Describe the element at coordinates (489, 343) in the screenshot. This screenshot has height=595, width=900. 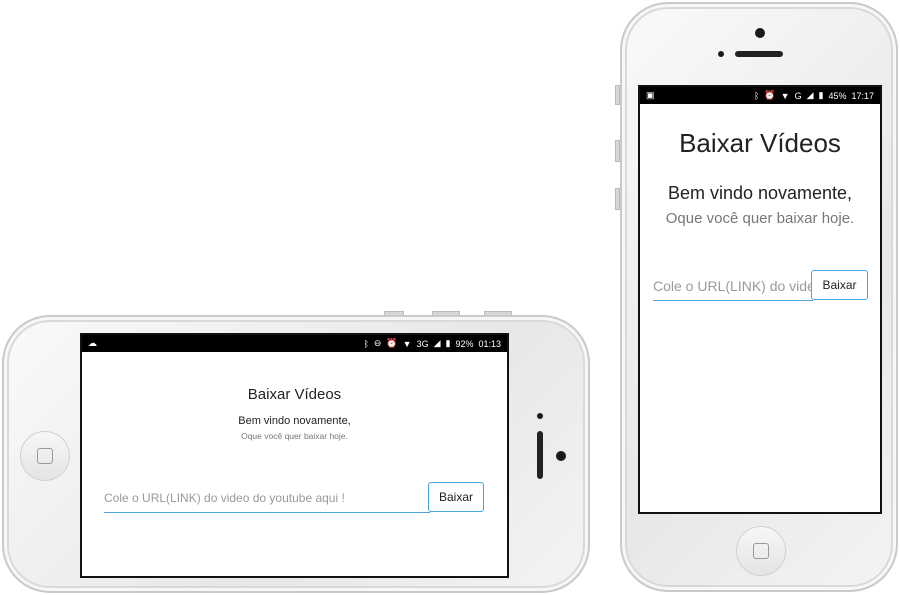
I see `clock: 01:13` at that location.